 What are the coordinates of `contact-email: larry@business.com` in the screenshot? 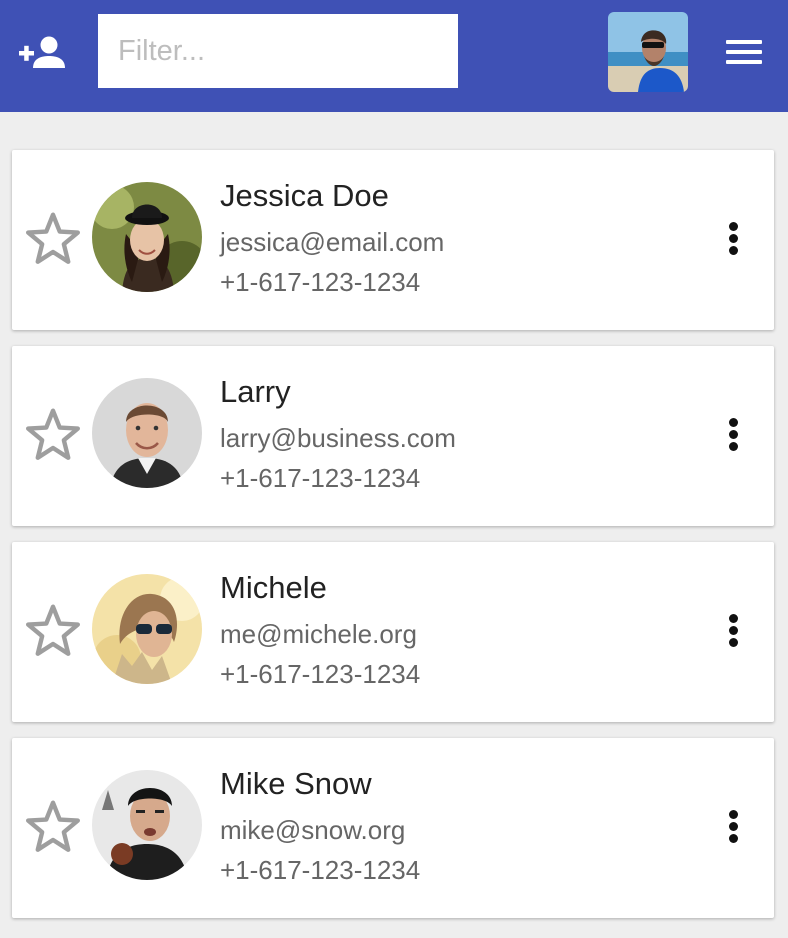 It's located at (338, 438).